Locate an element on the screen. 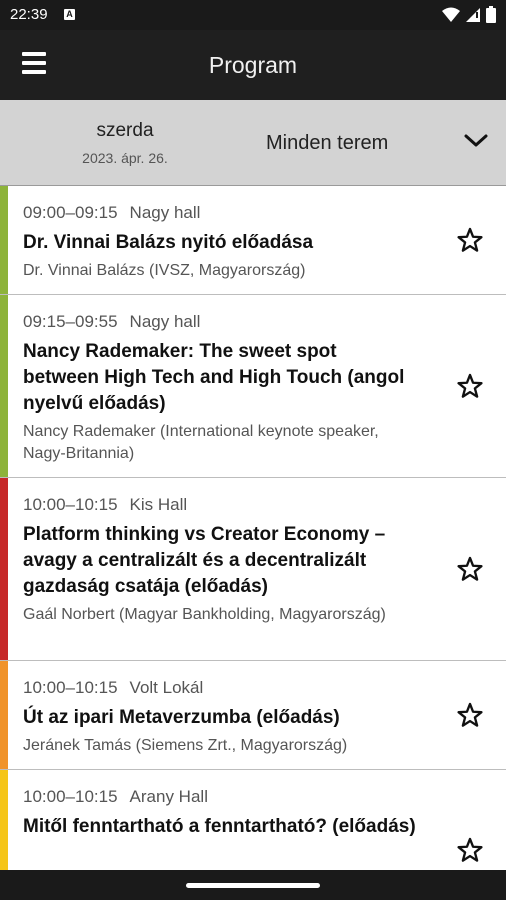 The image size is (506, 900). status-time: 22:39 is located at coordinates (29, 14).